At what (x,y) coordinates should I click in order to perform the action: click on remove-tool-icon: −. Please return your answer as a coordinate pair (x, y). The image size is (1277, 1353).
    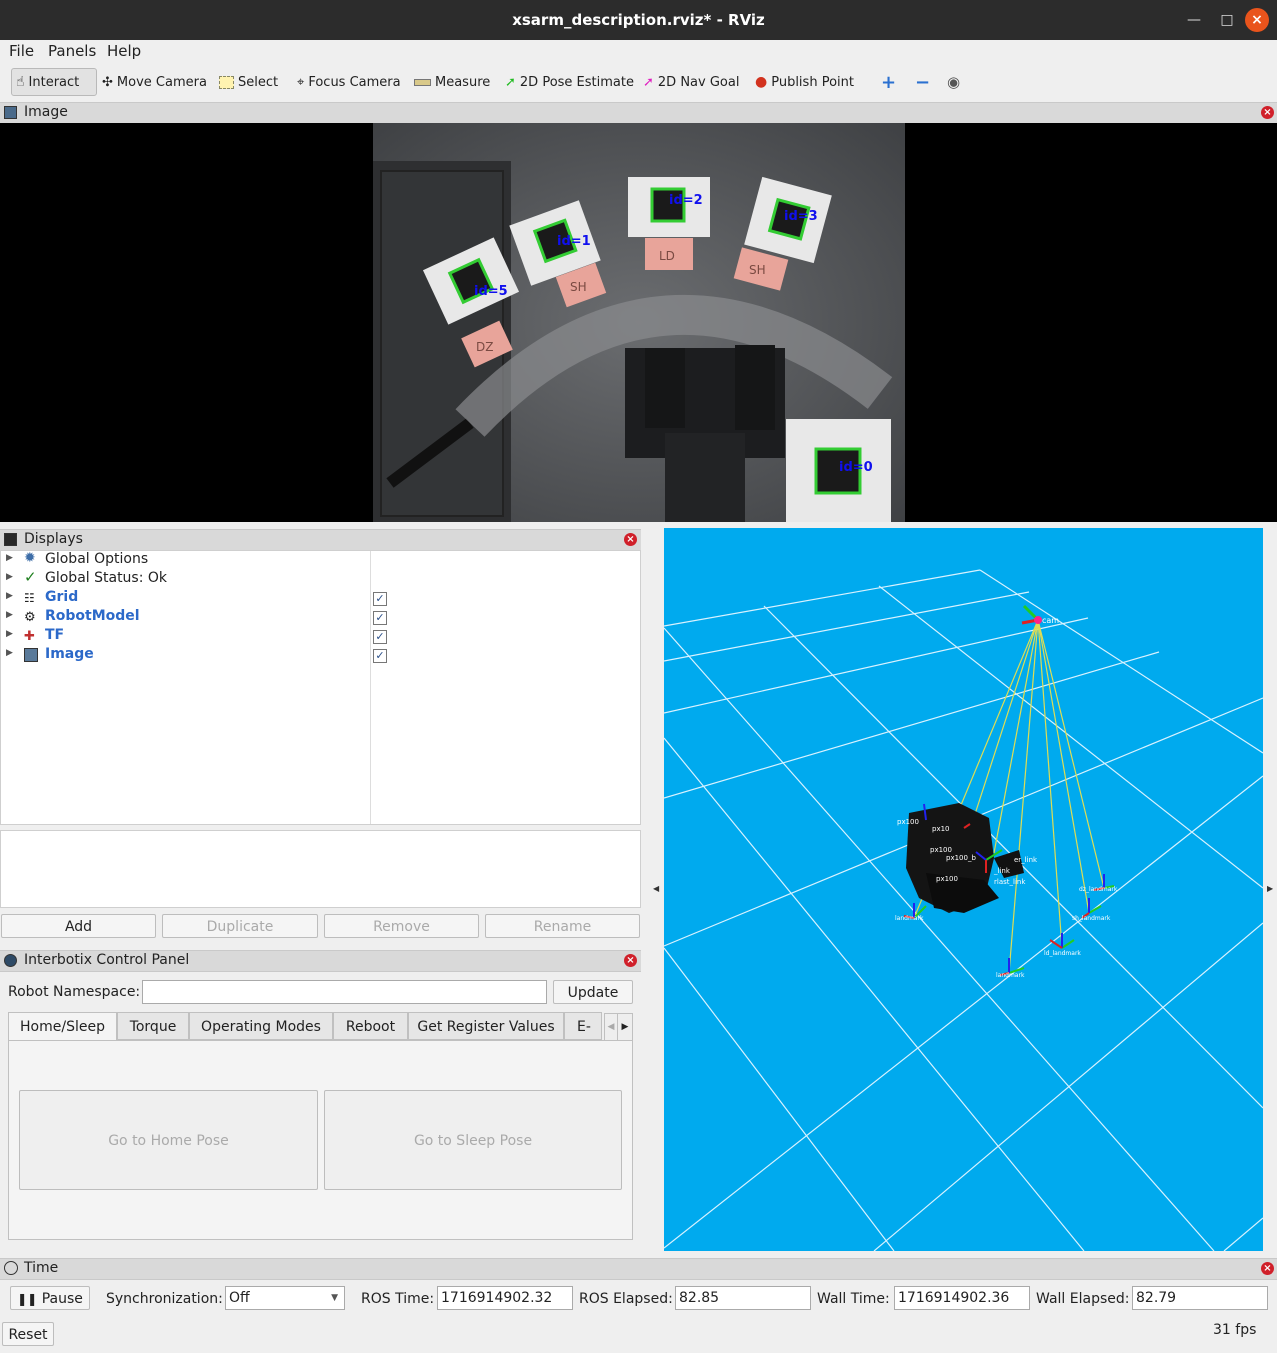
    Looking at the image, I should click on (922, 82).